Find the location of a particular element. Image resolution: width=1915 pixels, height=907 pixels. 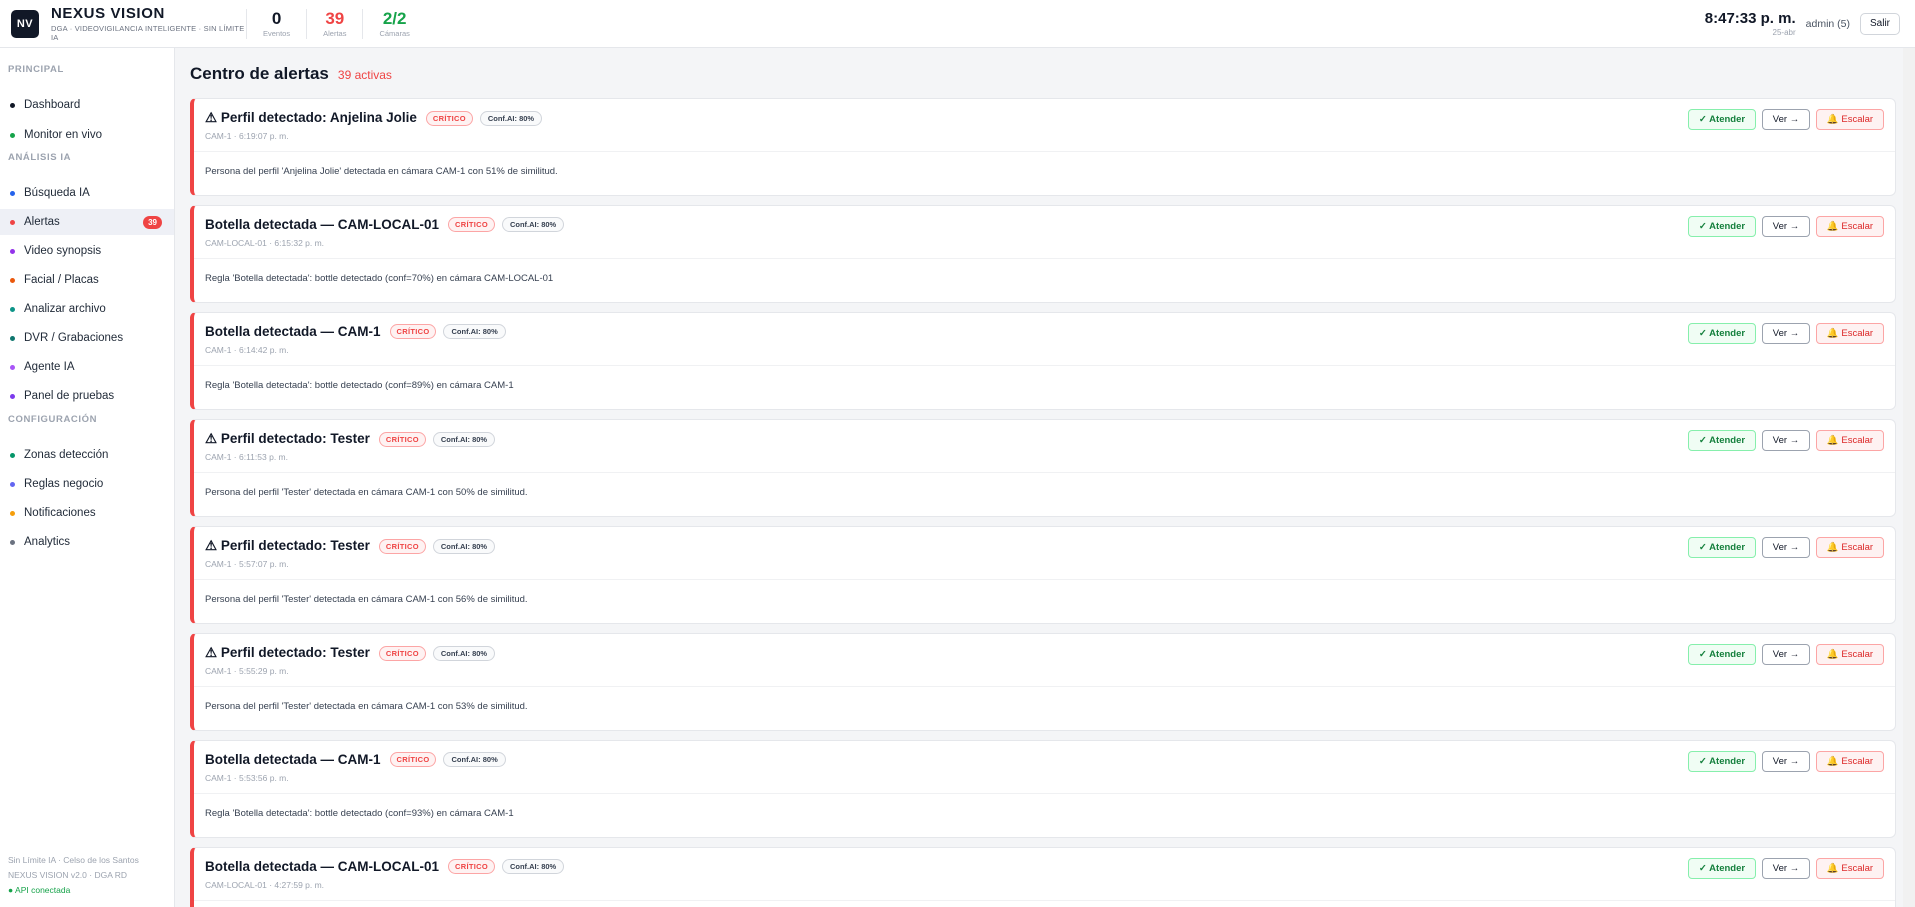

sidebar-section-principal: PRINCIPAL is located at coordinates (36, 69).